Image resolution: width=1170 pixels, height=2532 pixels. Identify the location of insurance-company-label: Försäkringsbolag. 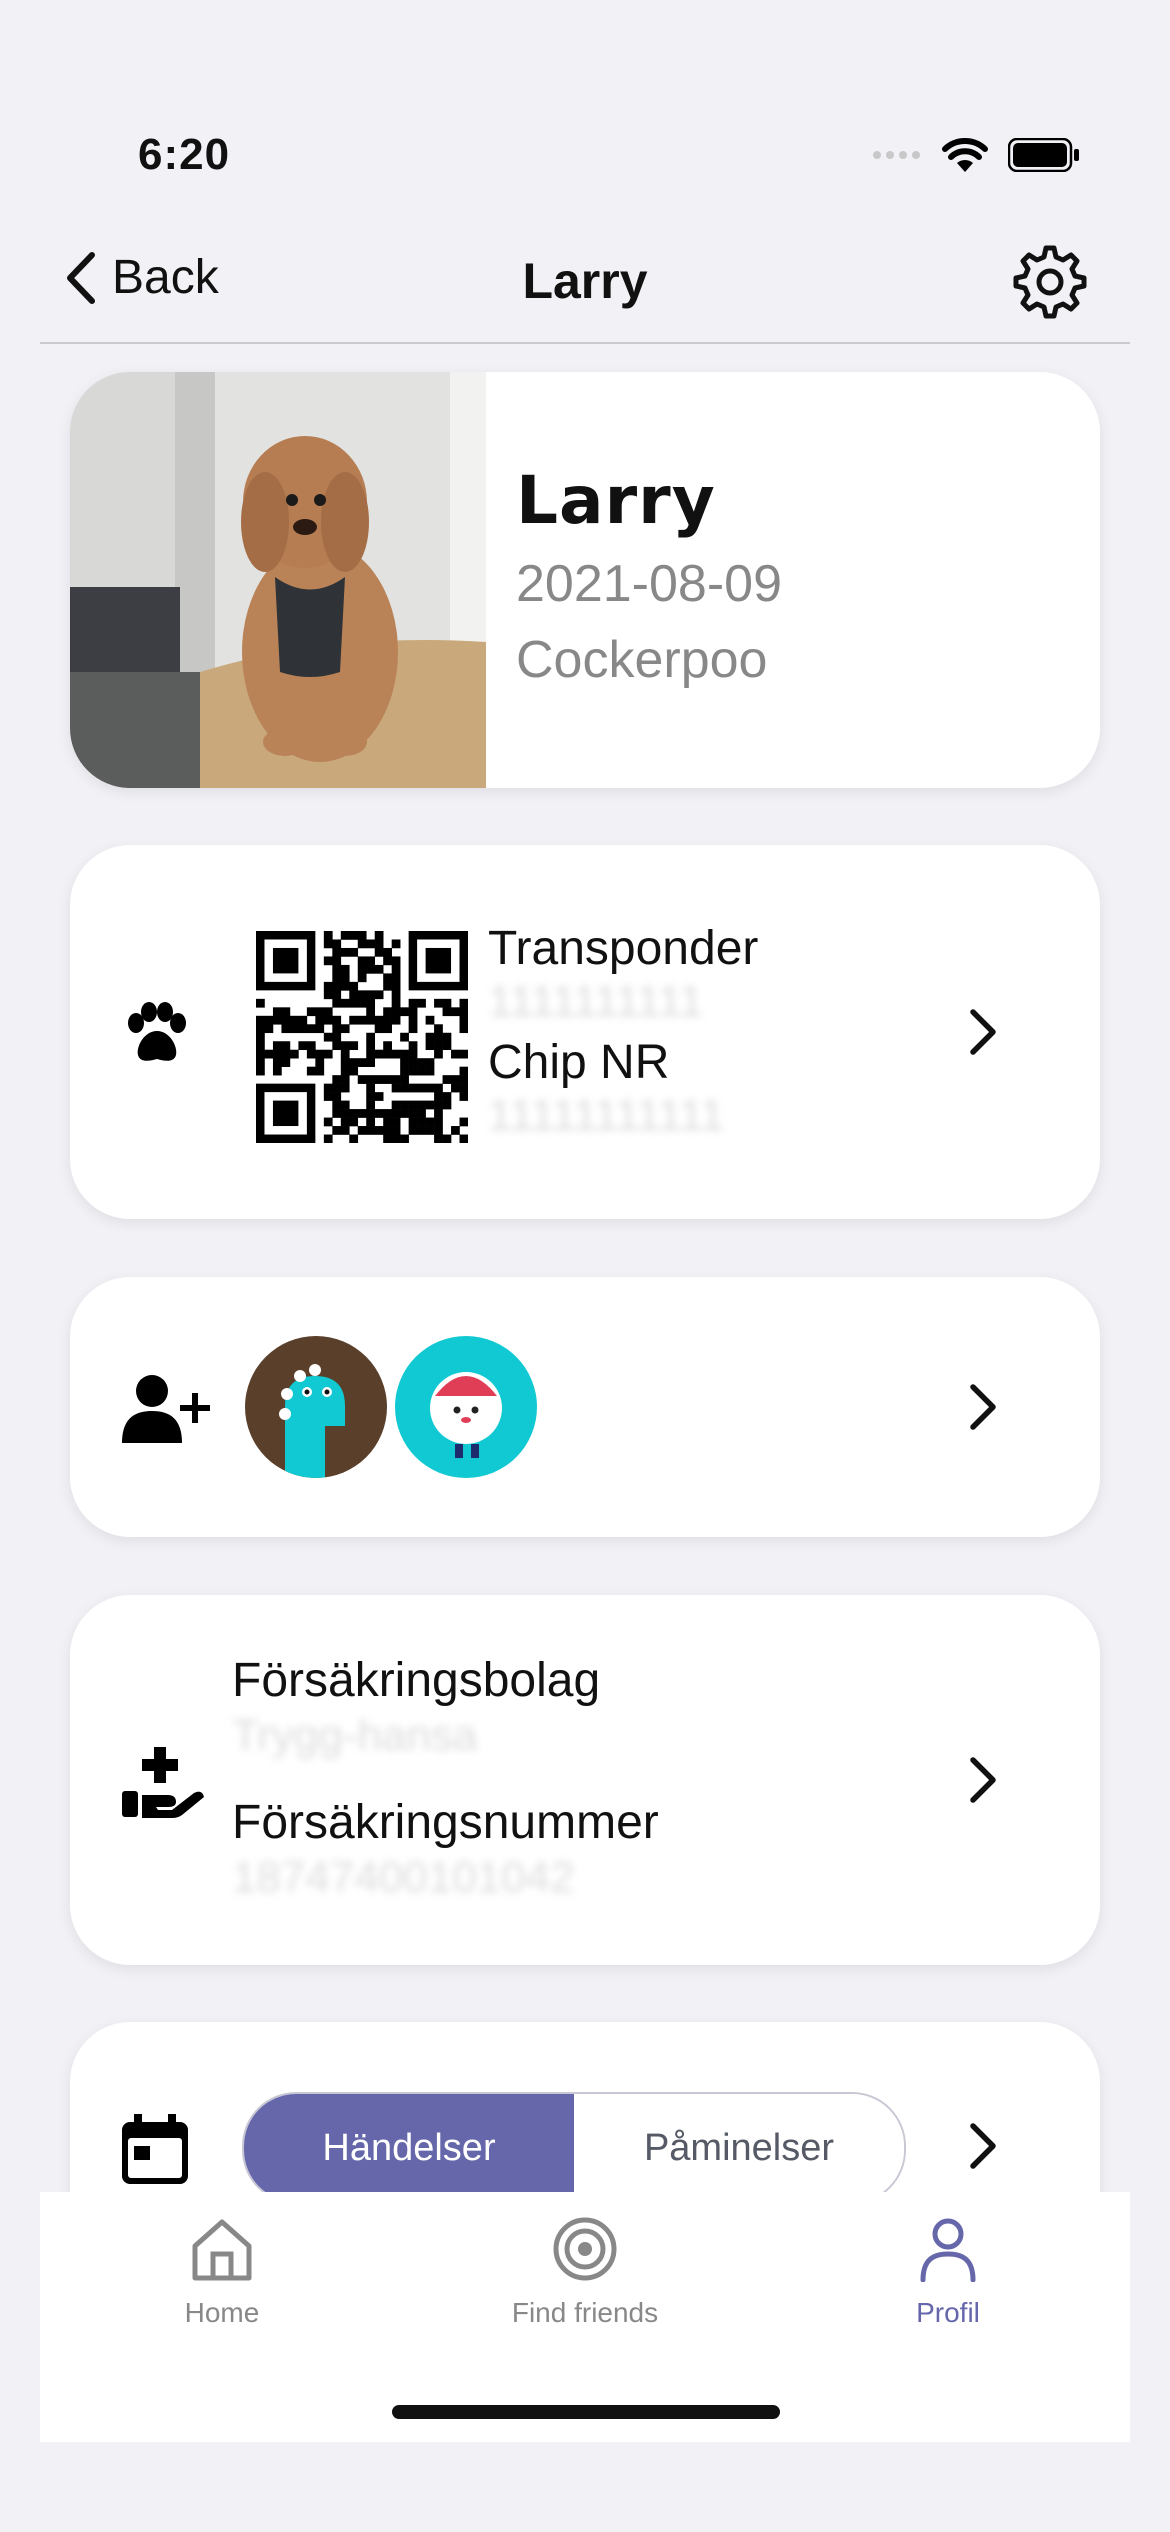
(416, 1680).